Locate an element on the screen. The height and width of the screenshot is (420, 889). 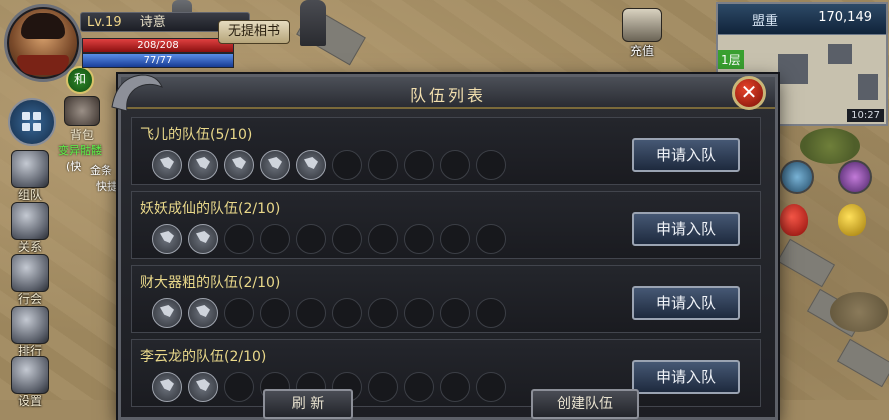
skeleton-status-text: 变异骷髅 is located at coordinates (80, 150).